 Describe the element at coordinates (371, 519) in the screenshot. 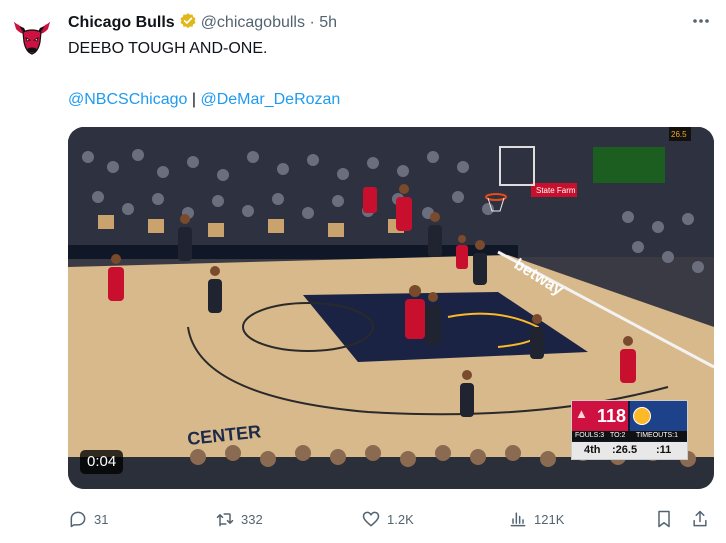

I see `like-icon` at that location.